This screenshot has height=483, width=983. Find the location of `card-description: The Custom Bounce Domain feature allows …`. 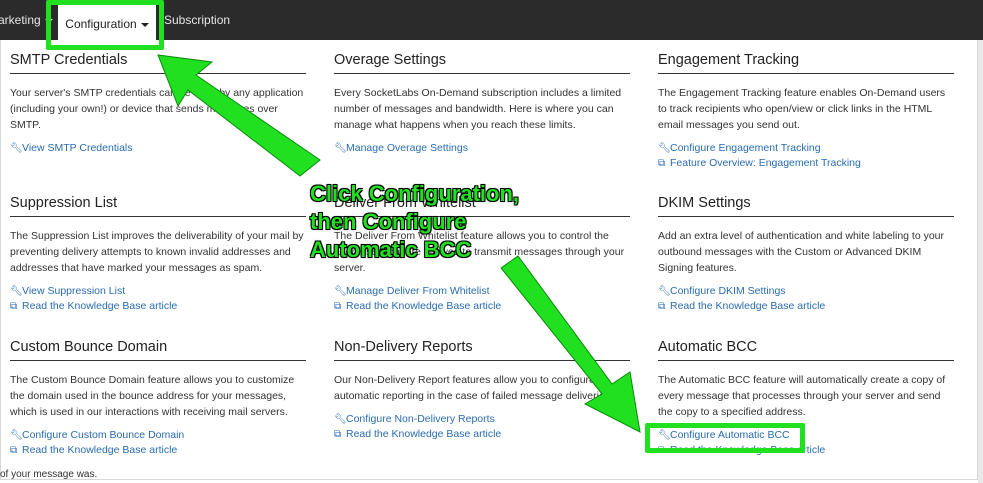

card-description: The Custom Bounce Domain feature allows … is located at coordinates (152, 396).